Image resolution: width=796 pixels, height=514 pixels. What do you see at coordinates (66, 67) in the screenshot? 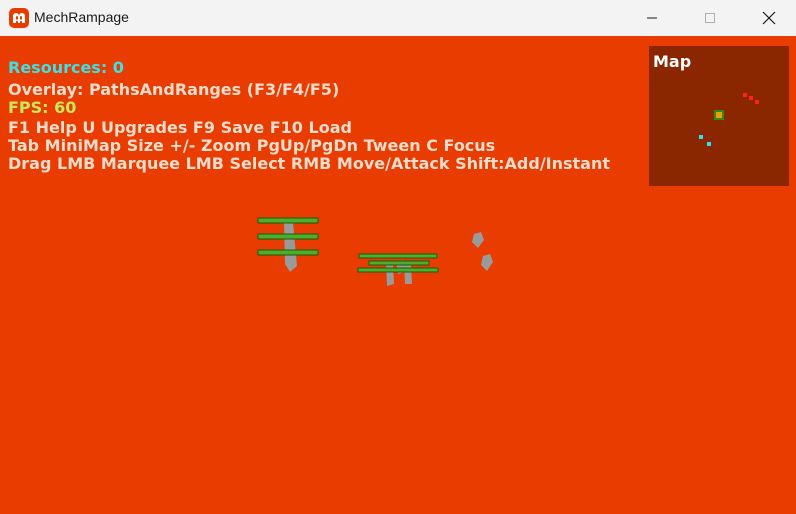
I see `resources-counter: Resources: 0` at bounding box center [66, 67].